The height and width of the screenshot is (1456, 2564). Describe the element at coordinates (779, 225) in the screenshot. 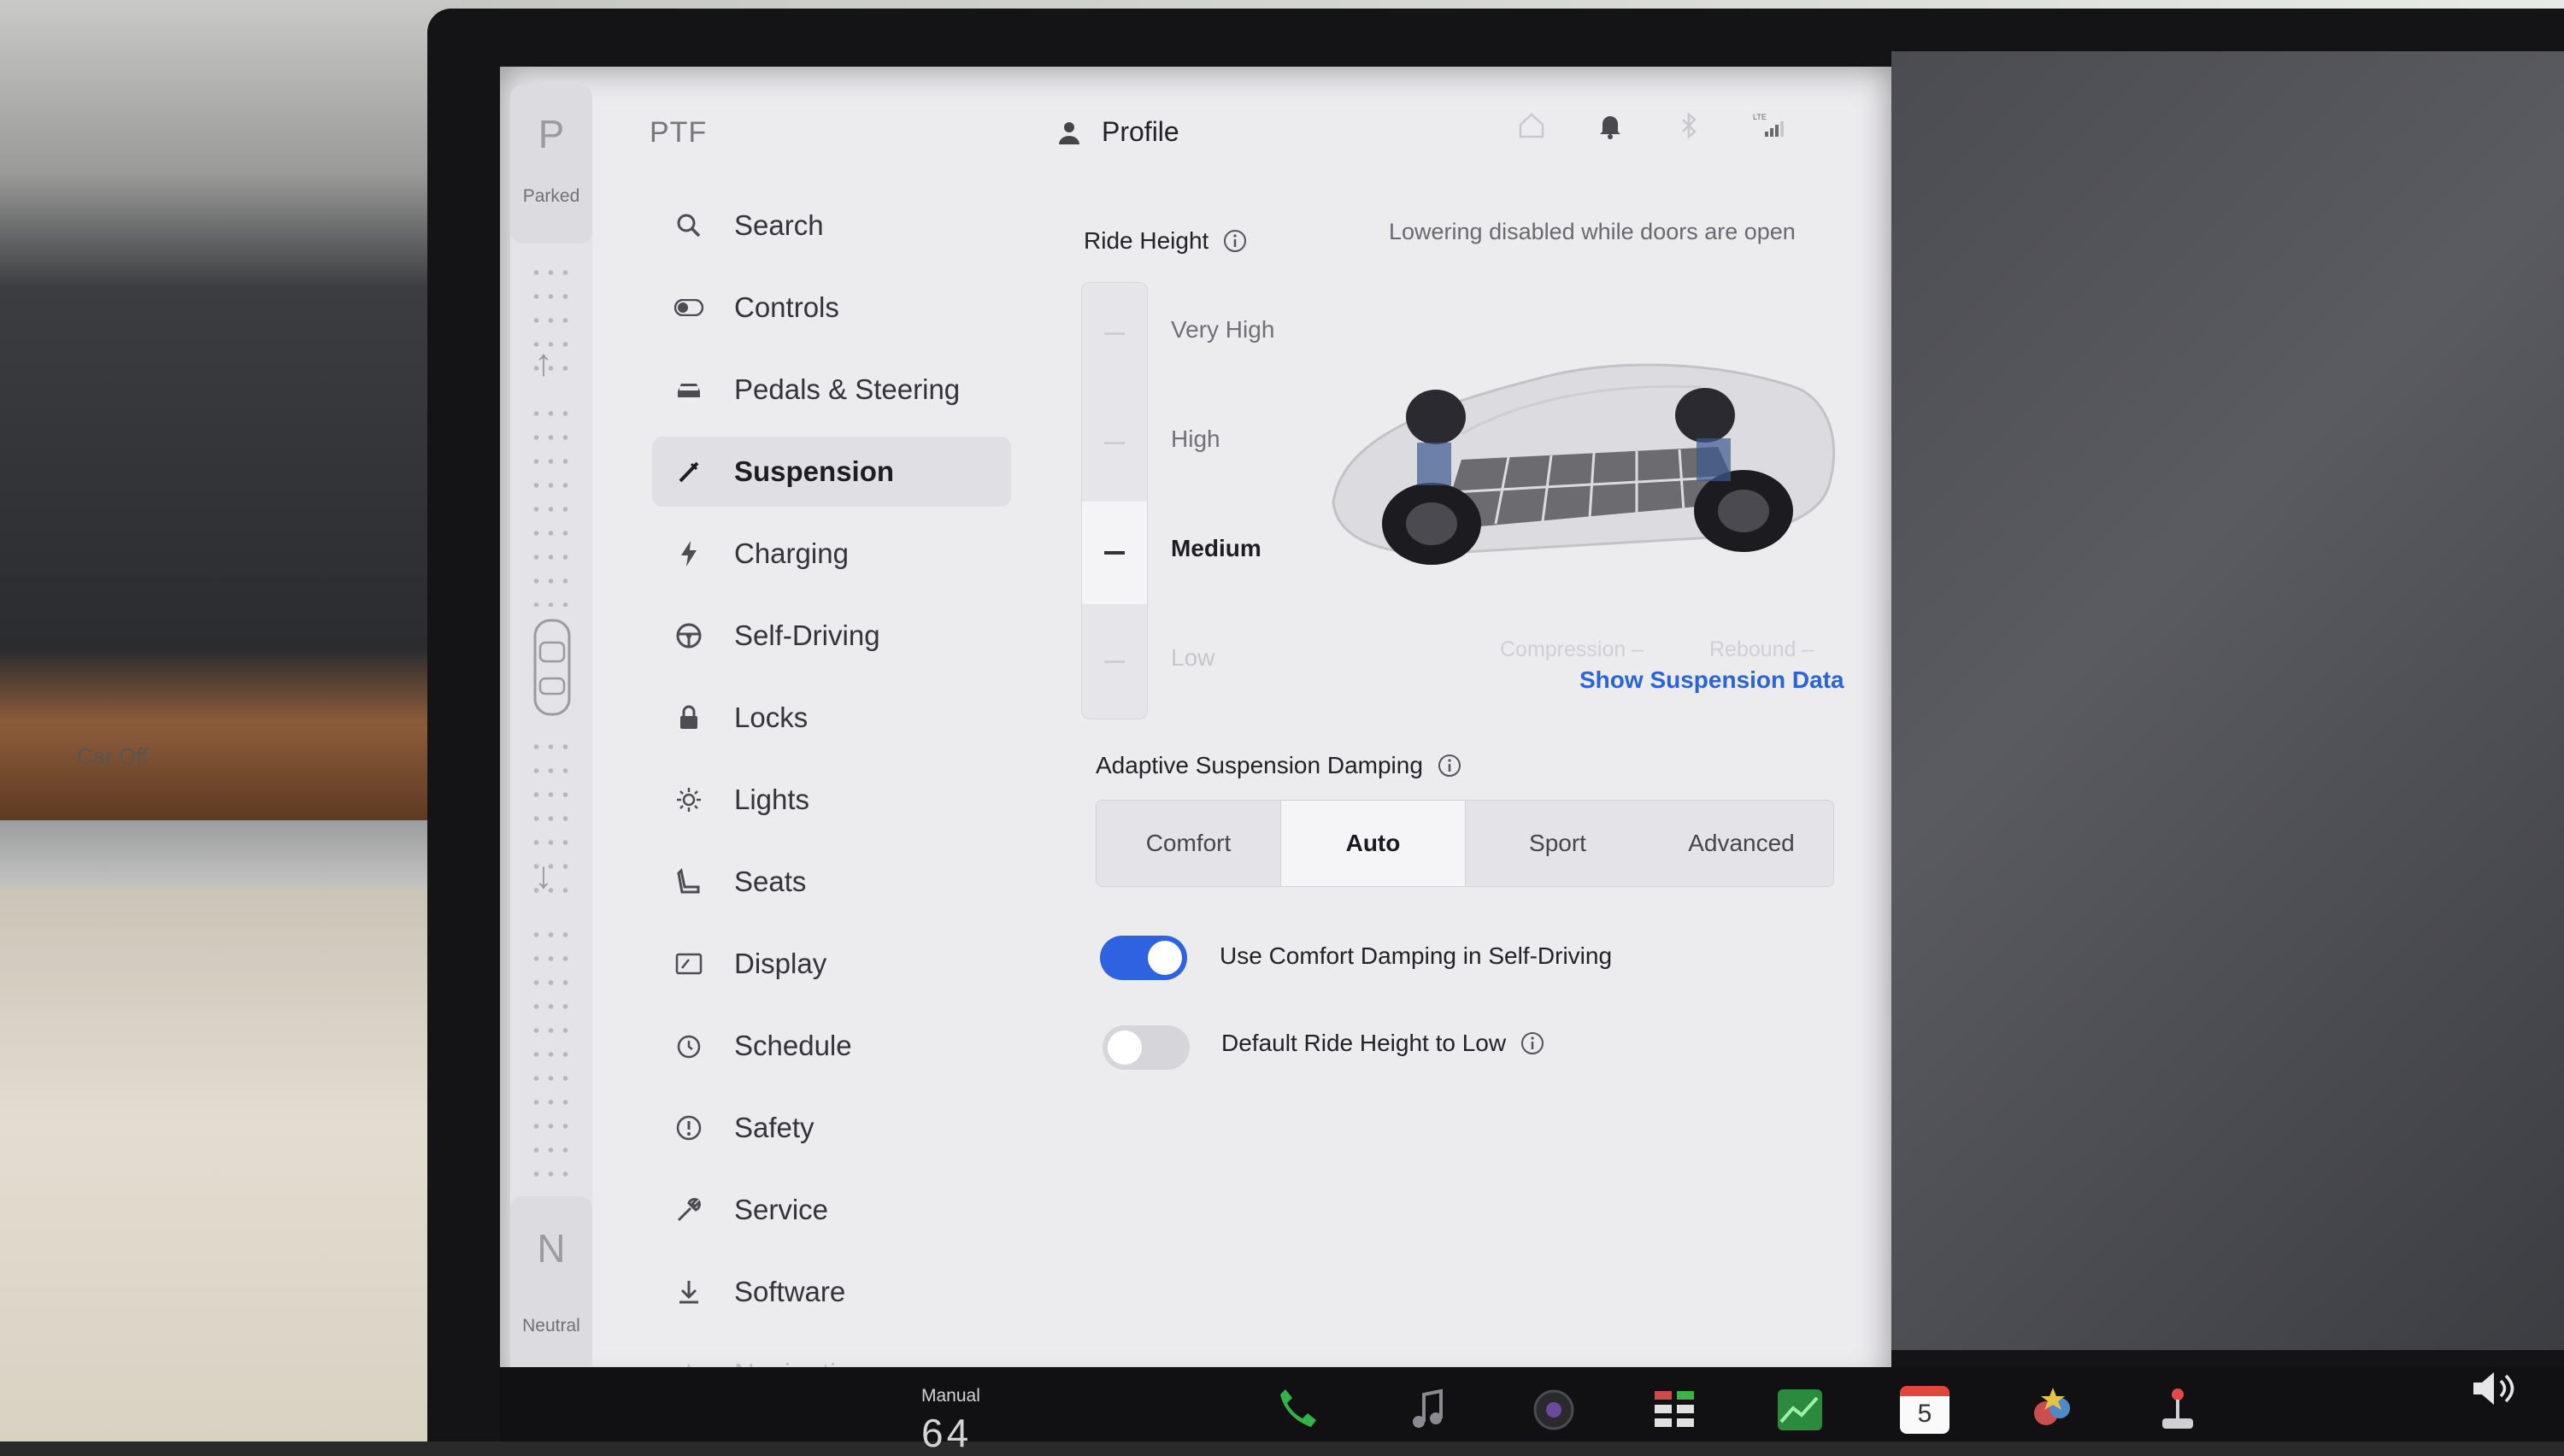

I see `nav-item-label: Search` at that location.